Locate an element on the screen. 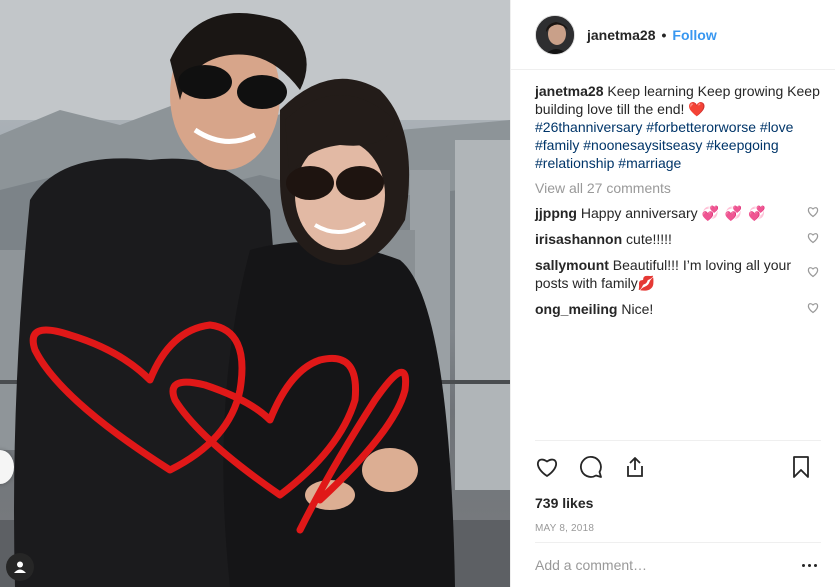 This screenshot has height=587, width=835. add-comment-bar is located at coordinates (678, 564).